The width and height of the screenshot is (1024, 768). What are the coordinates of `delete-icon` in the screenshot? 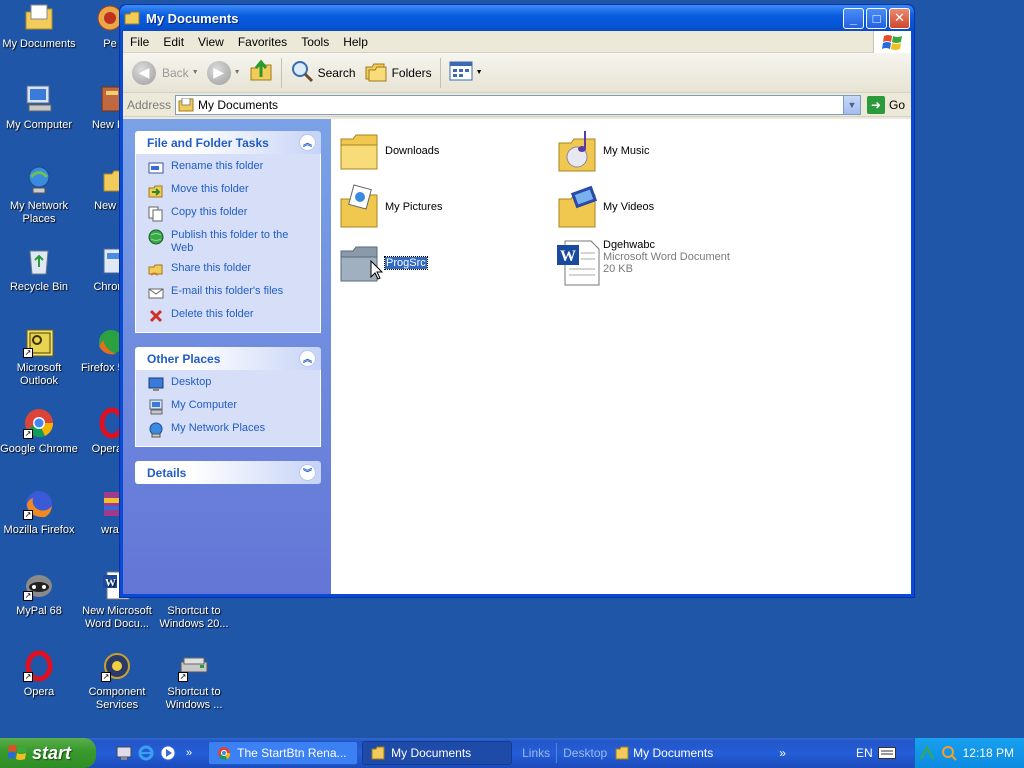 It's located at (156, 316).